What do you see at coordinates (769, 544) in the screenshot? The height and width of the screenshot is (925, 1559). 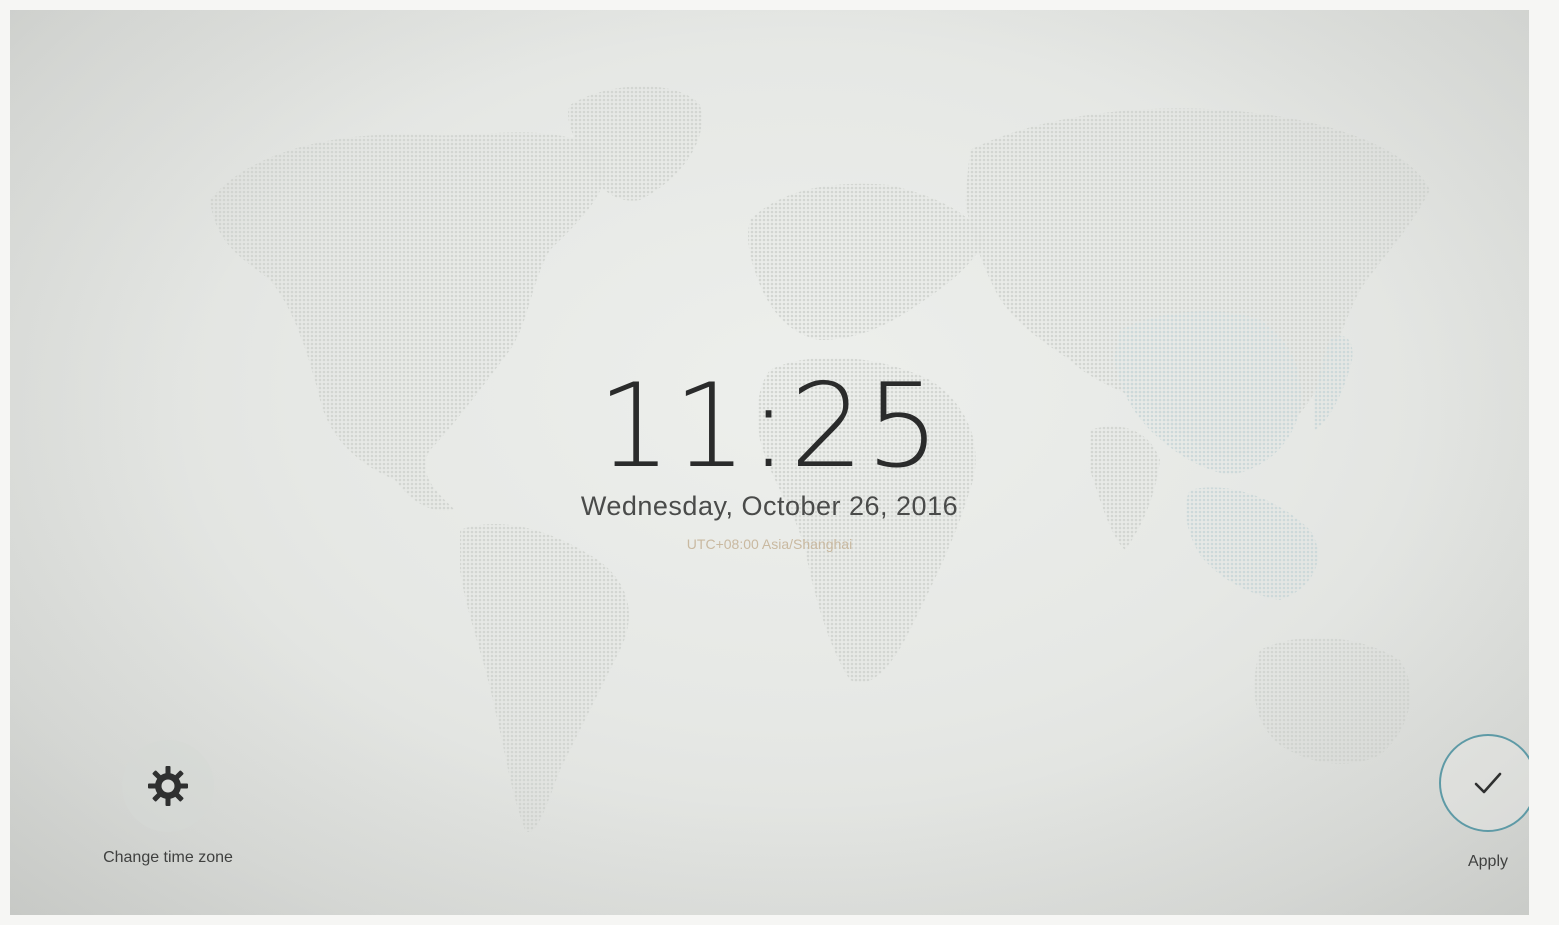 I see `timezone-label: UTC+08:00 Asia/Shanghai` at bounding box center [769, 544].